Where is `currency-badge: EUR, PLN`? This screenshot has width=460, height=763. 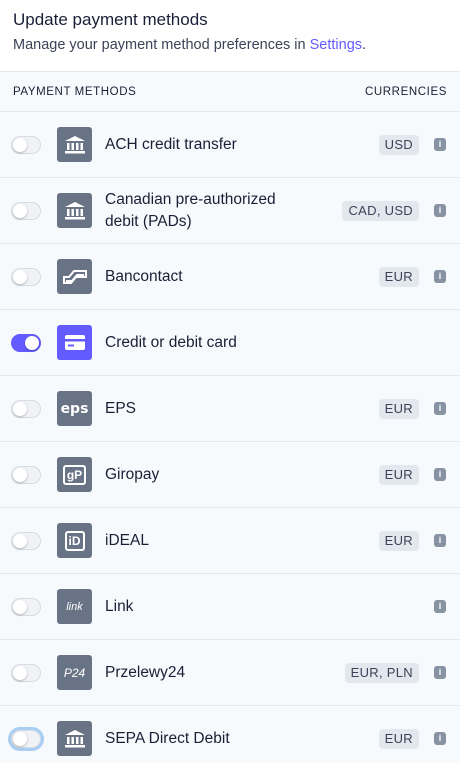 currency-badge: EUR, PLN is located at coordinates (381, 672).